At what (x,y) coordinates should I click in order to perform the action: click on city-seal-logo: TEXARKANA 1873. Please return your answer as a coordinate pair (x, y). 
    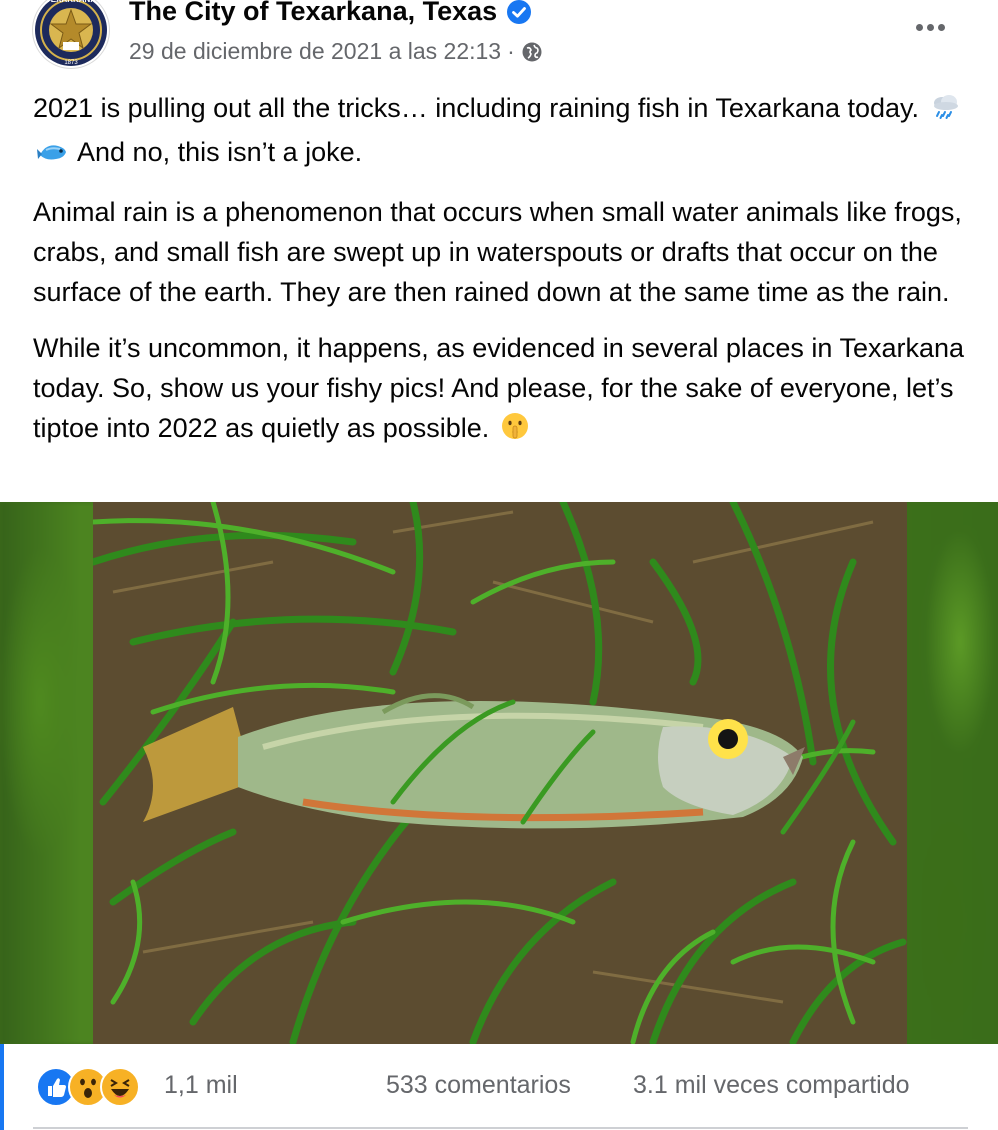
    Looking at the image, I should click on (71, 33).